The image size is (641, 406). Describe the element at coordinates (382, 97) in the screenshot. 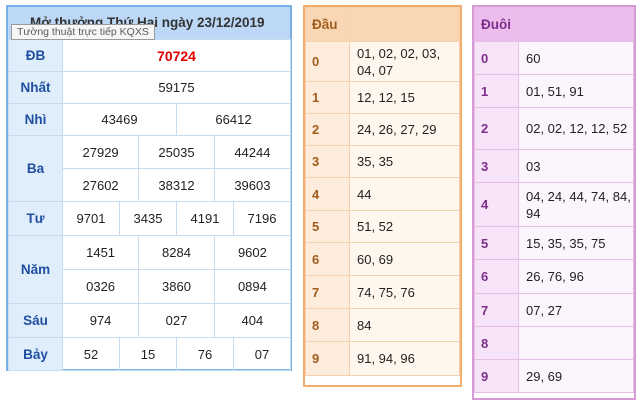

I see `head-digit-row: 1 12, 12, 15` at that location.